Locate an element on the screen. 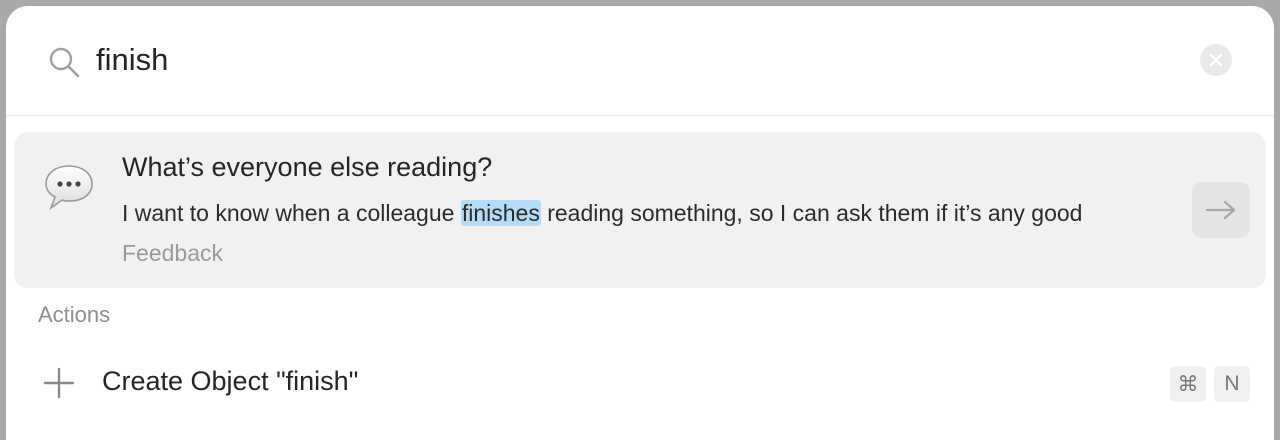 The width and height of the screenshot is (1280, 440). actions-section-label: Actions is located at coordinates (74, 314).